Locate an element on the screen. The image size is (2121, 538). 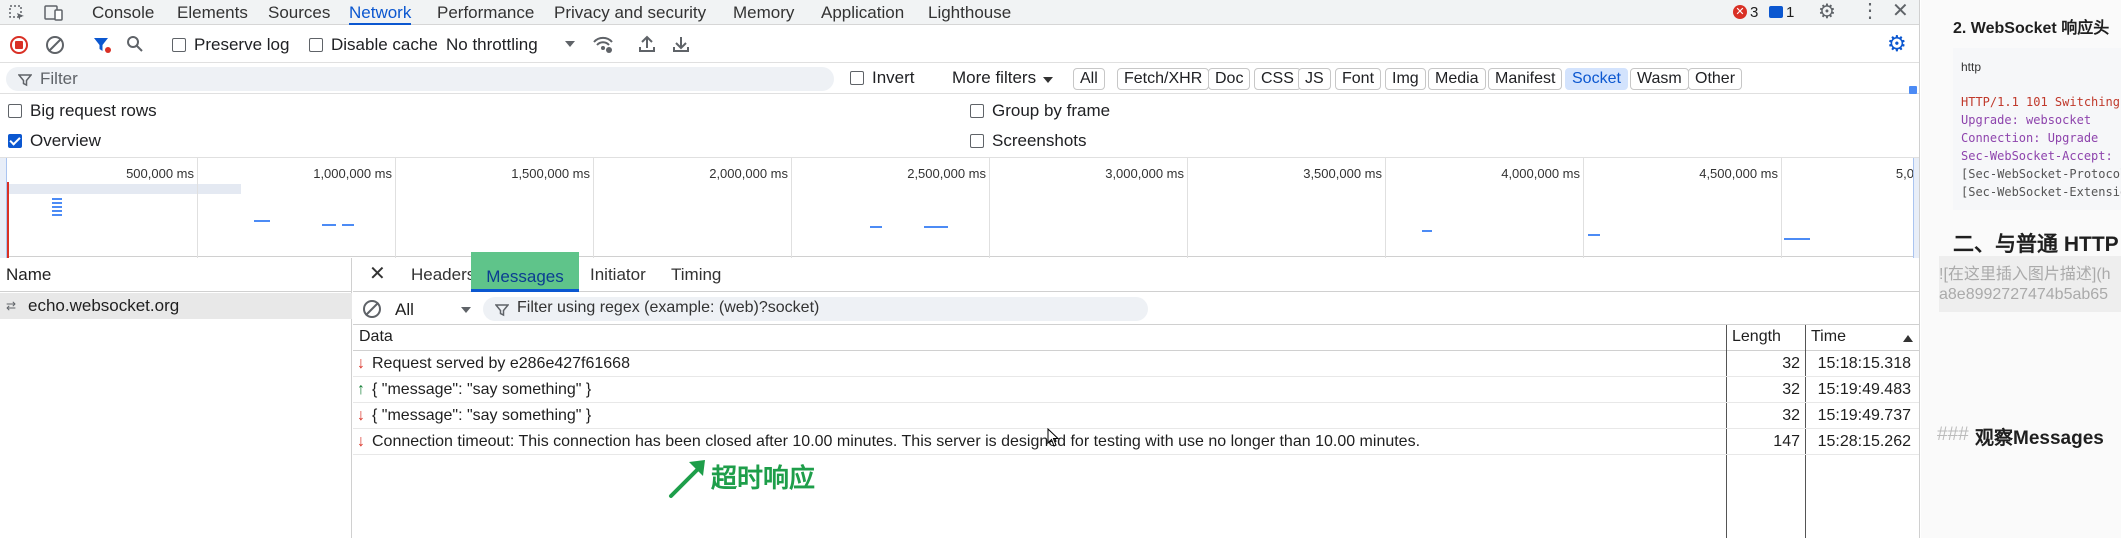
more-options-icon: ⋮ is located at coordinates (1870, 11).